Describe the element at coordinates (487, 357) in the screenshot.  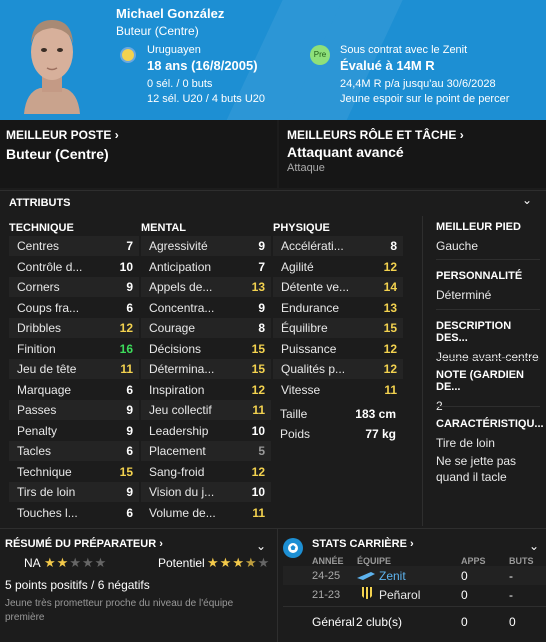
I see `media-description-value: Jeune avant-centre` at that location.